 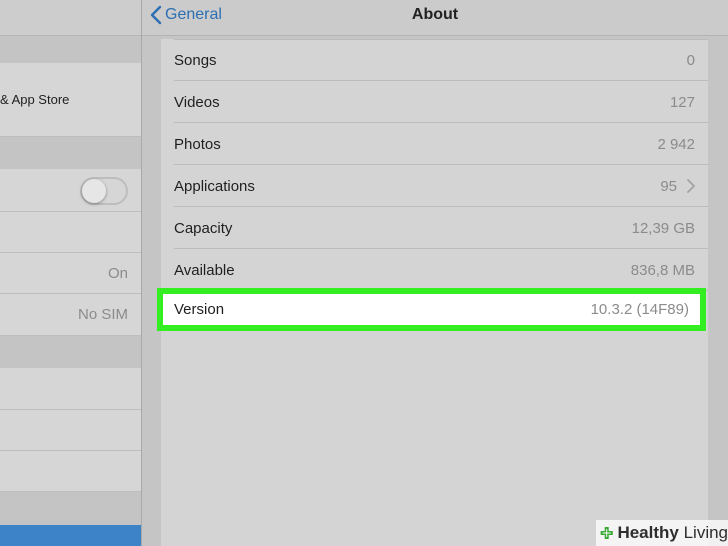 I want to click on back-button: General, so click(x=186, y=15).